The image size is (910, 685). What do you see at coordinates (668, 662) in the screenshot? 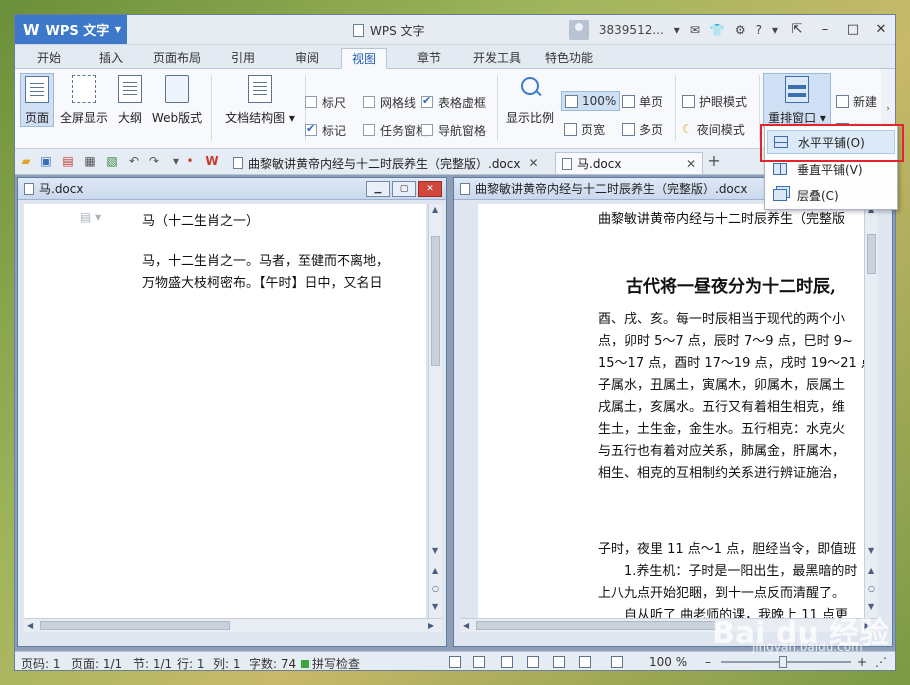
I see `status-zoom: 100 %` at bounding box center [668, 662].